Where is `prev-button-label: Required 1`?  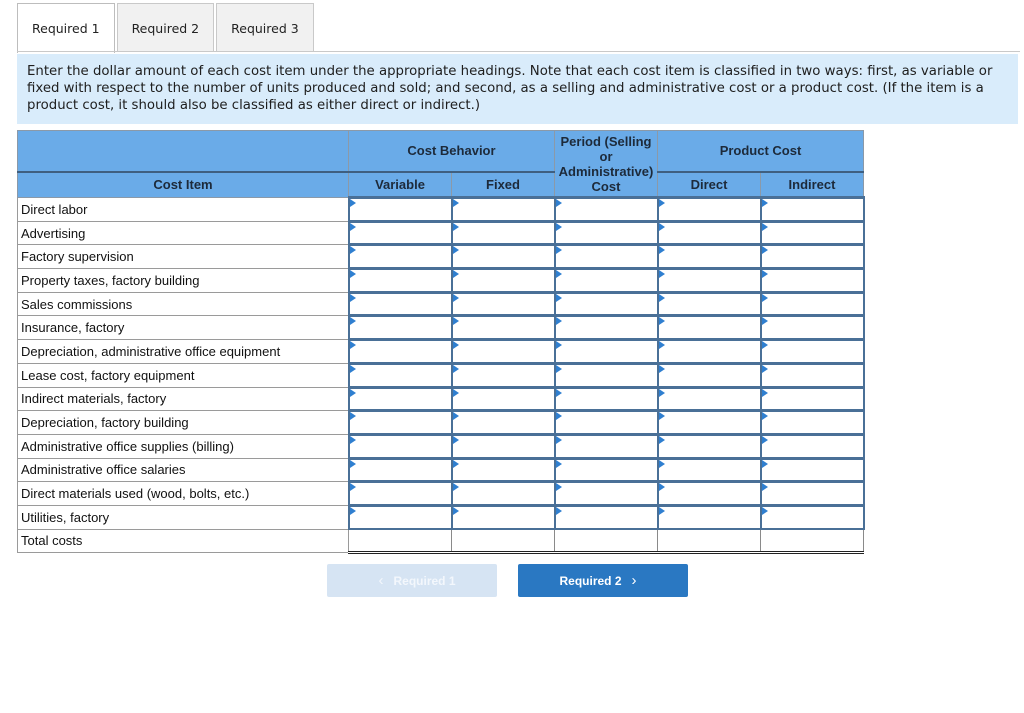
prev-button-label: Required 1 is located at coordinates (424, 580).